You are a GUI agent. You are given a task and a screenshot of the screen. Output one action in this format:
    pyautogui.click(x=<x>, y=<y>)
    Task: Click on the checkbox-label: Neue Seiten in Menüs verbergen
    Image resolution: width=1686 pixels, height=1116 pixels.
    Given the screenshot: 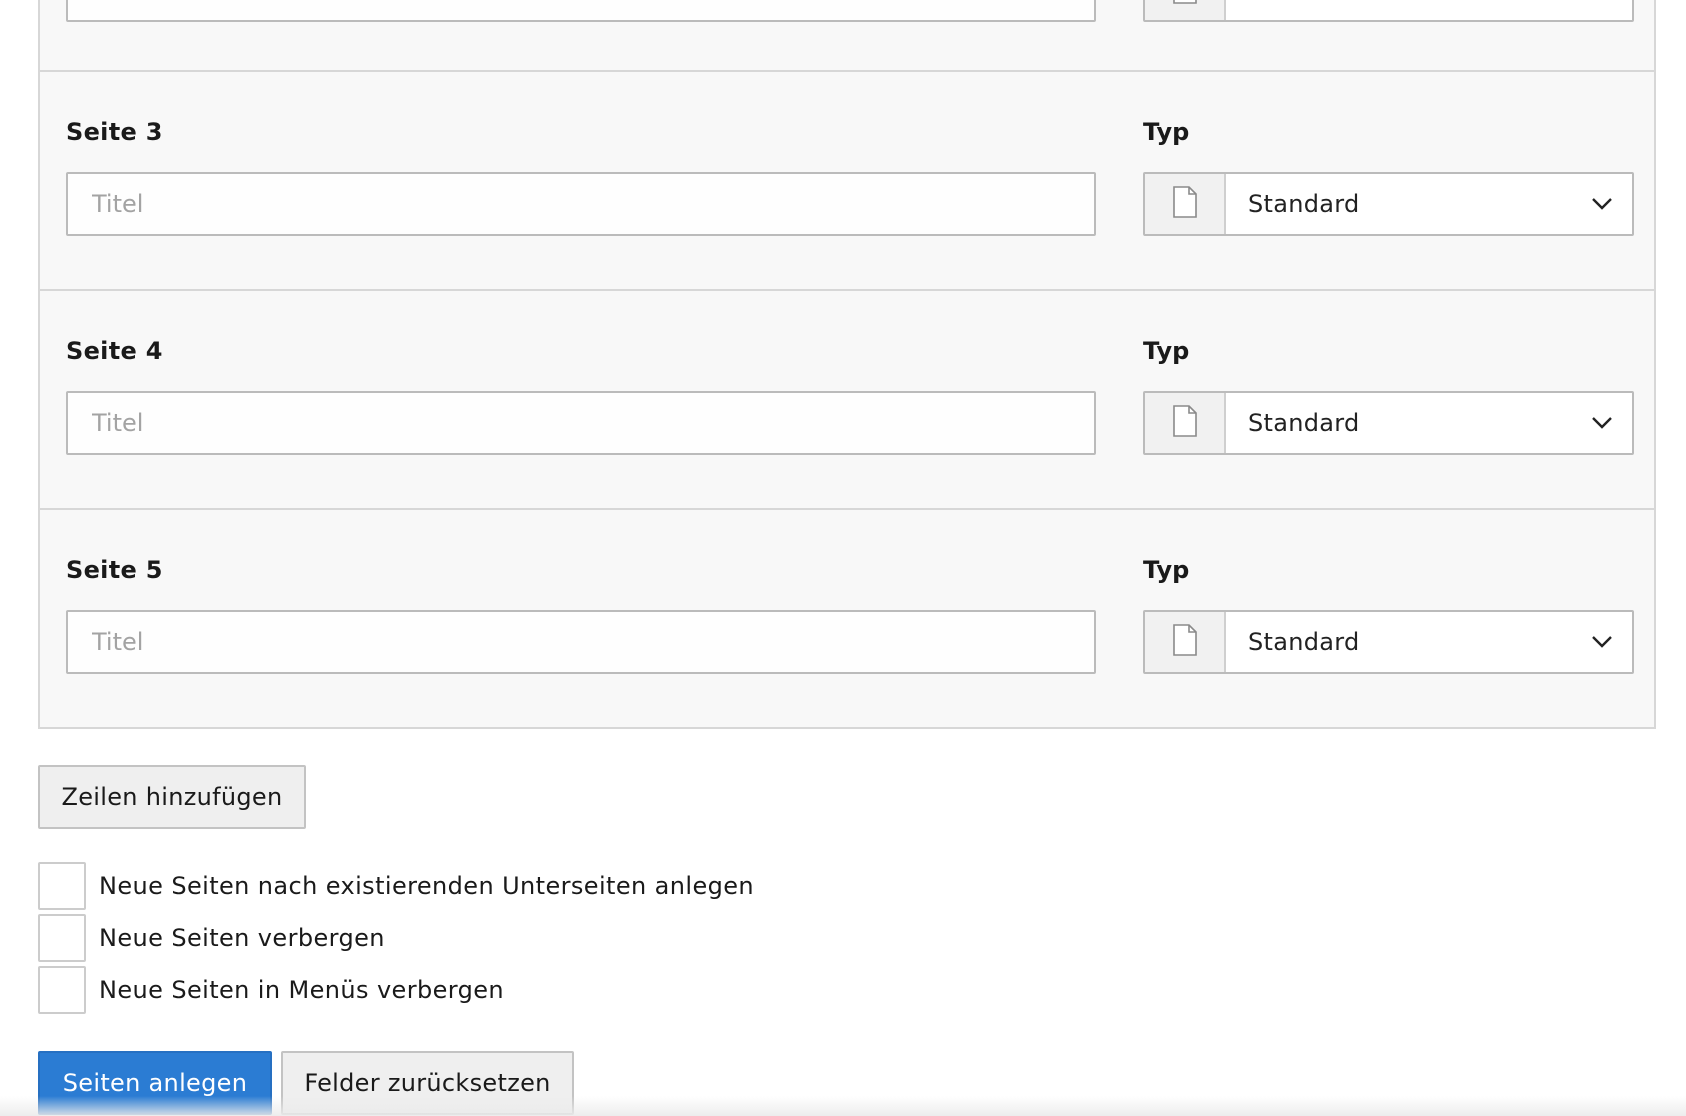 What is the action you would take?
    pyautogui.click(x=302, y=990)
    